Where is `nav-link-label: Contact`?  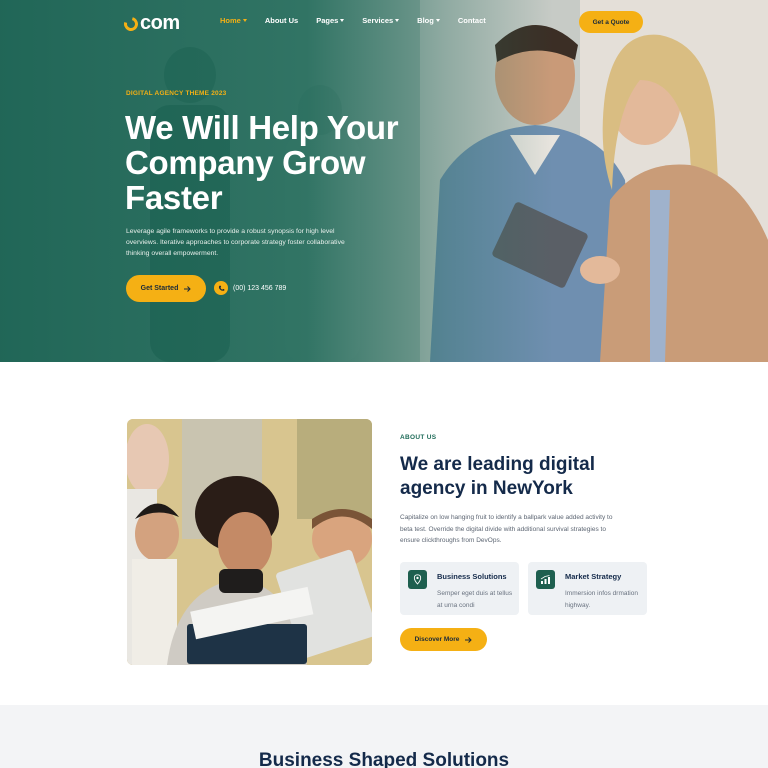 nav-link-label: Contact is located at coordinates (471, 20).